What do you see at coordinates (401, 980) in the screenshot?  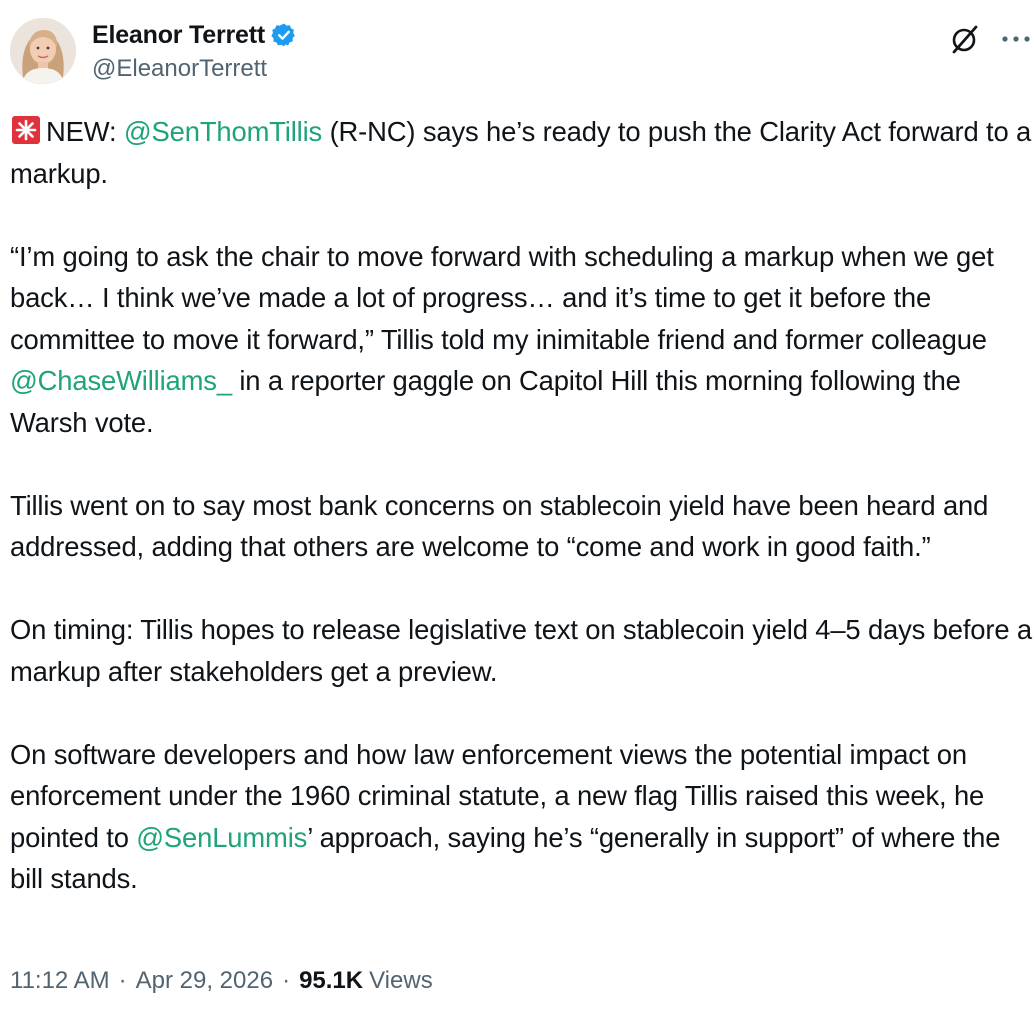 I see `views-label: Views` at bounding box center [401, 980].